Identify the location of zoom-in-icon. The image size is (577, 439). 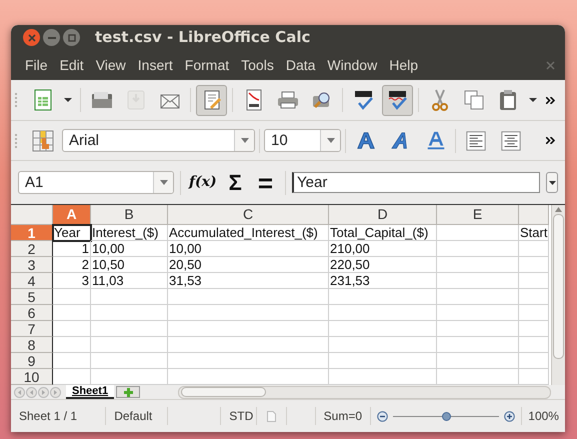
(510, 416).